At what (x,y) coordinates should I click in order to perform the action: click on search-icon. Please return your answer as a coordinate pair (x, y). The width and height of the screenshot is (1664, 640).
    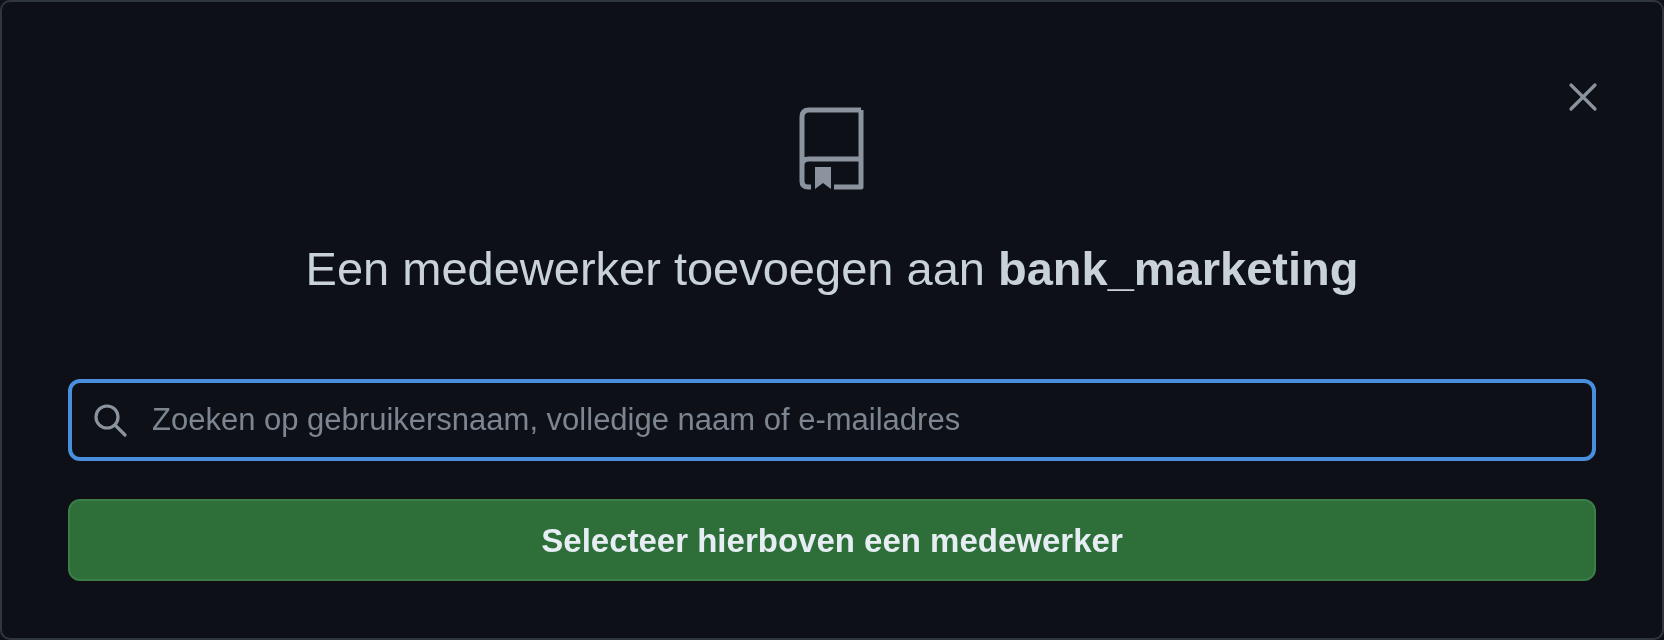
    Looking at the image, I should click on (110, 420).